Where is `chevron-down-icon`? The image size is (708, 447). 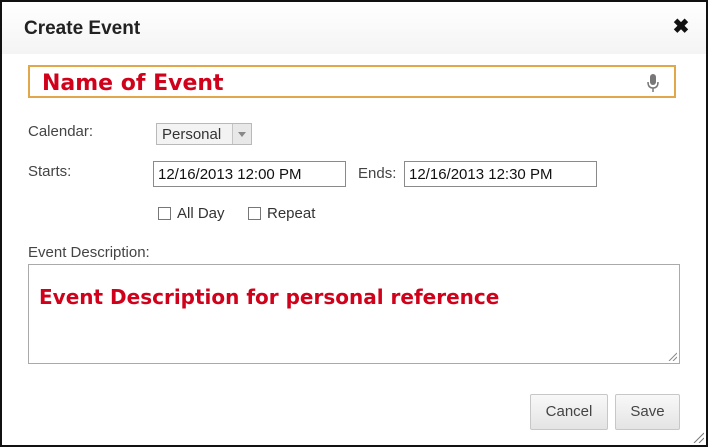
chevron-down-icon is located at coordinates (241, 134).